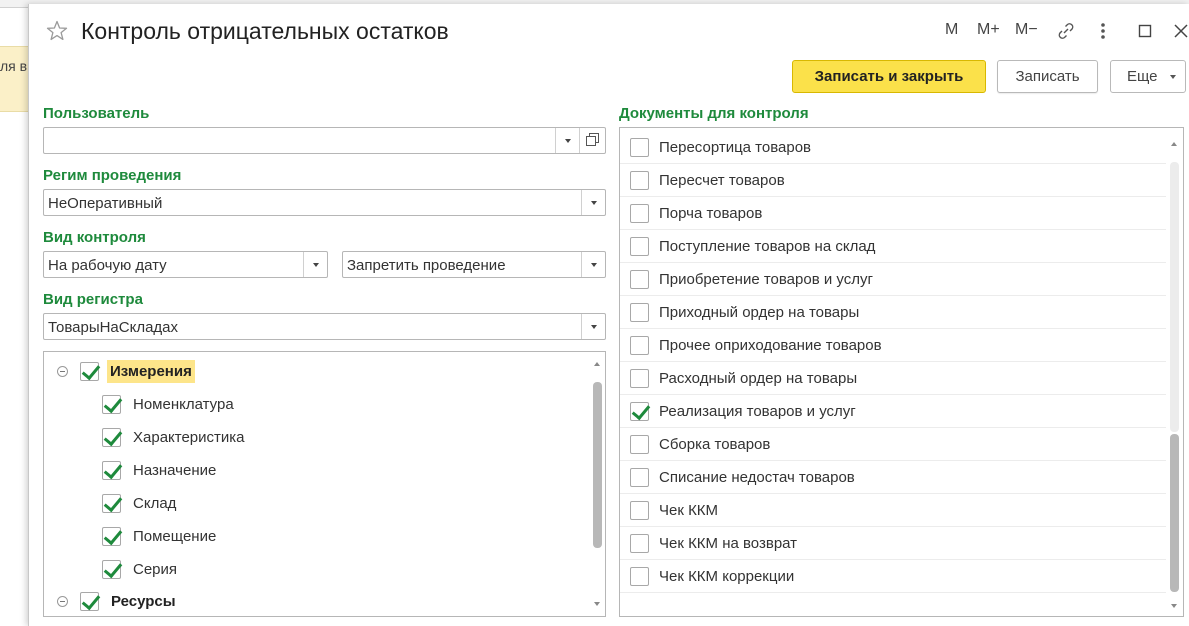 This screenshot has height=626, width=1189. I want to click on tree-item-row: Серия, so click(139, 569).